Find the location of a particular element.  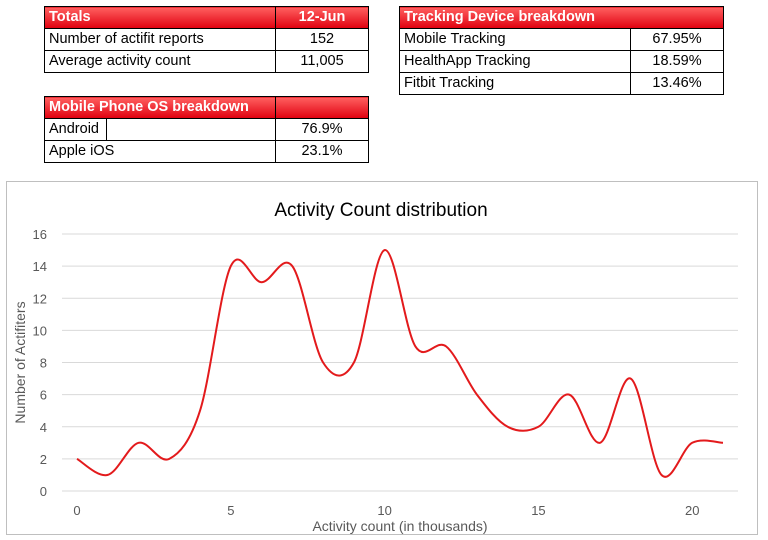

y-tick-label: 12 is located at coordinates (40, 298).